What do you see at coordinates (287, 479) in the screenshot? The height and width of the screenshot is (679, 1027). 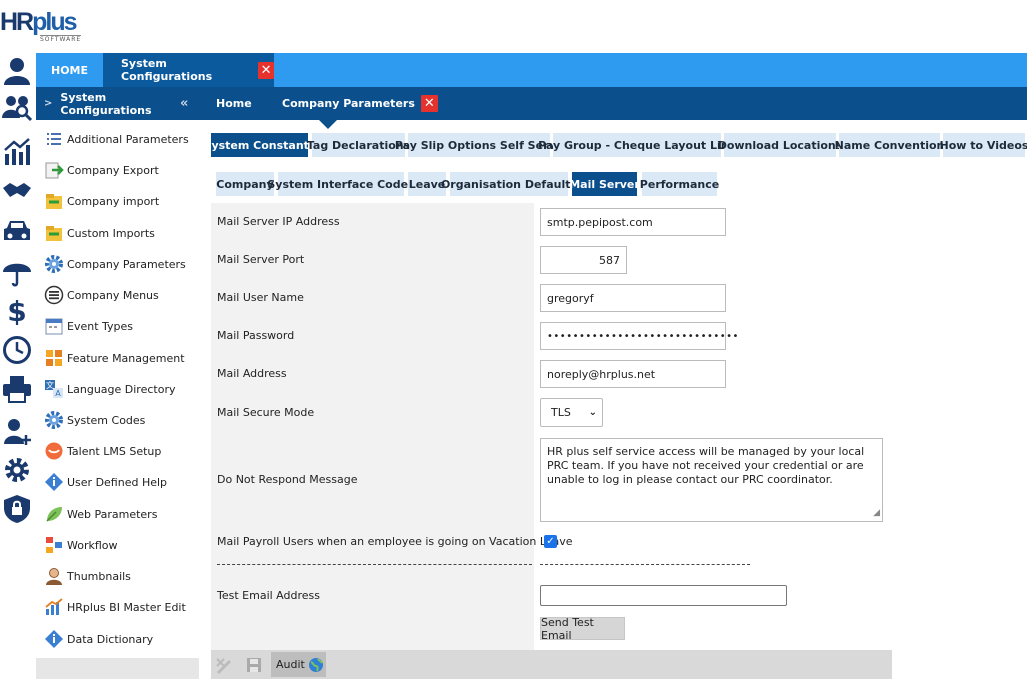 I see `message-label: Do Not Respond Message` at bounding box center [287, 479].